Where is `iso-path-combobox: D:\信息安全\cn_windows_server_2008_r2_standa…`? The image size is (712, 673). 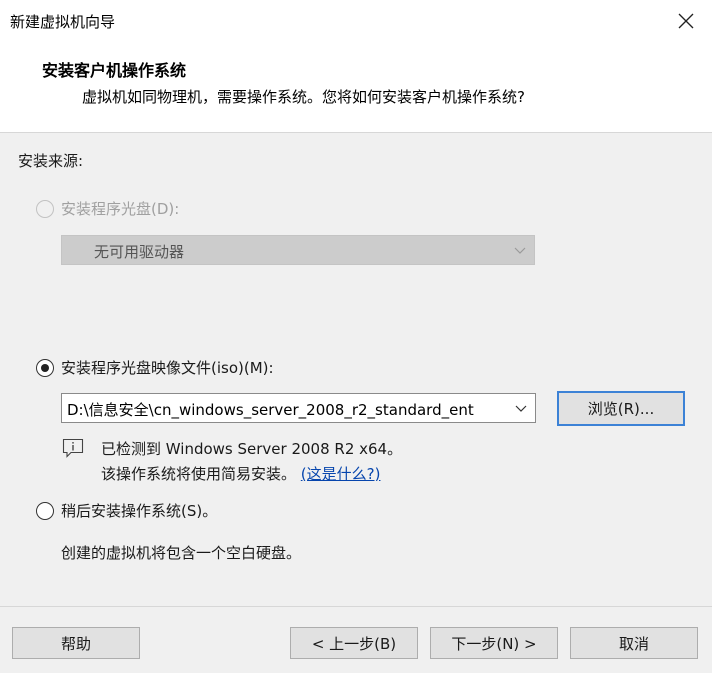
iso-path-combobox: D:\信息安全\cn_windows_server_2008_r2_standa… is located at coordinates (298, 408).